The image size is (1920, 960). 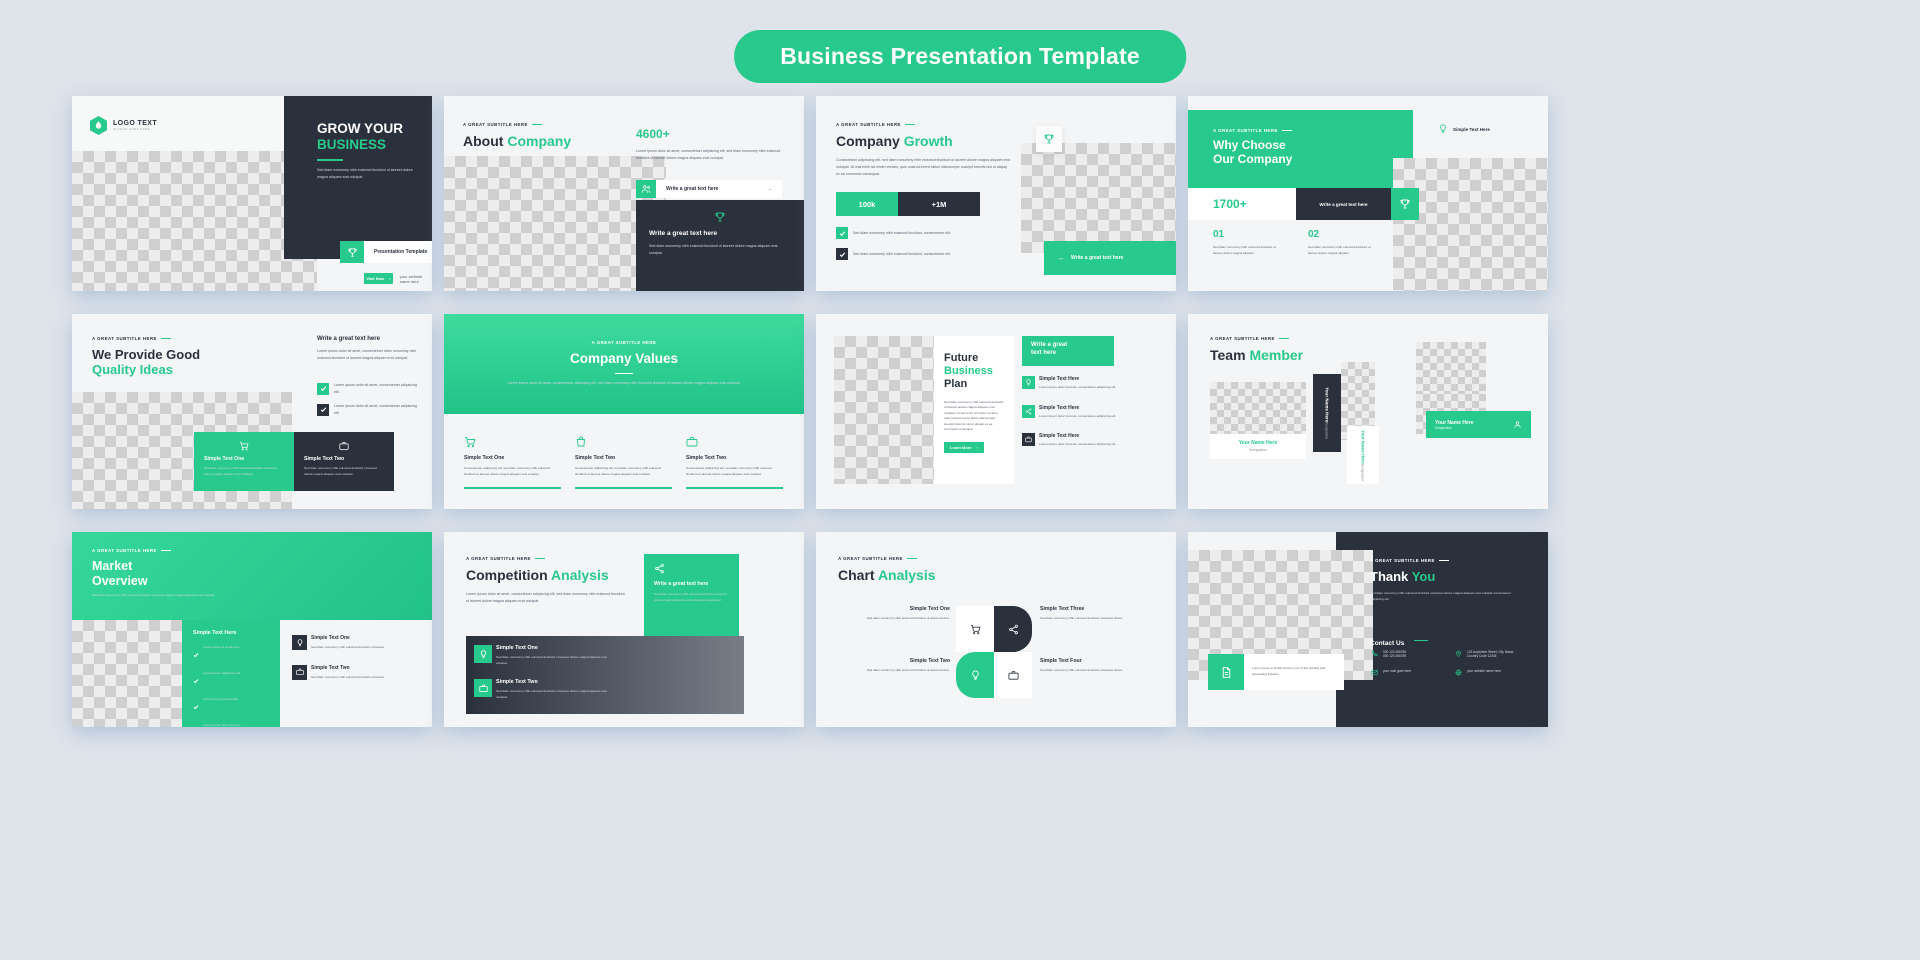 I want to click on why-tag-label: Simple Text Here, so click(x=1471, y=129).